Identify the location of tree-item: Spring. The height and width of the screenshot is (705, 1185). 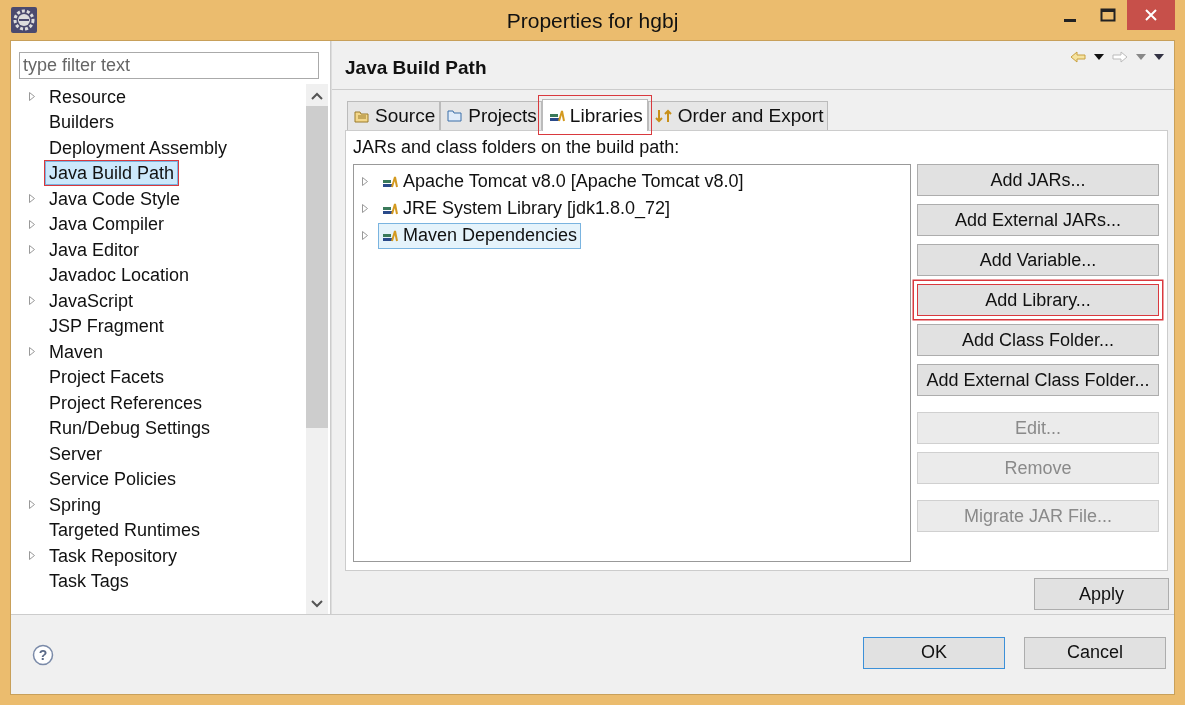
(75, 504).